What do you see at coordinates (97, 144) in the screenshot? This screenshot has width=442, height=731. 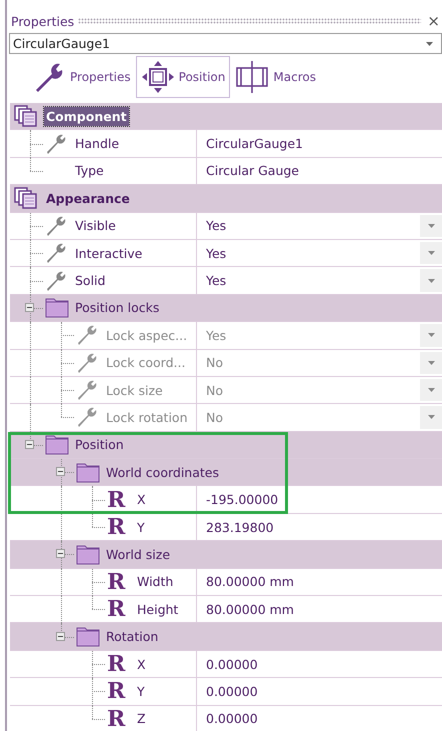 I see `property-name: Handle` at bounding box center [97, 144].